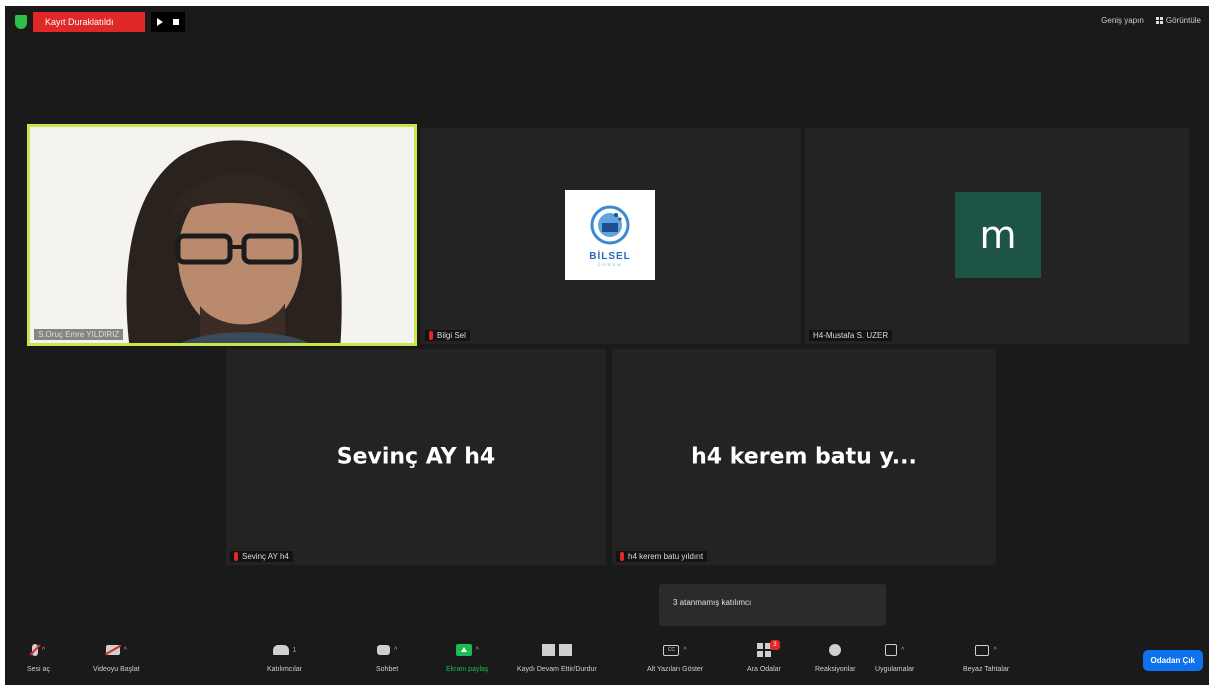 This screenshot has width=1211, height=686. Describe the element at coordinates (21, 22) in the screenshot. I see `security-shield-icon` at that location.